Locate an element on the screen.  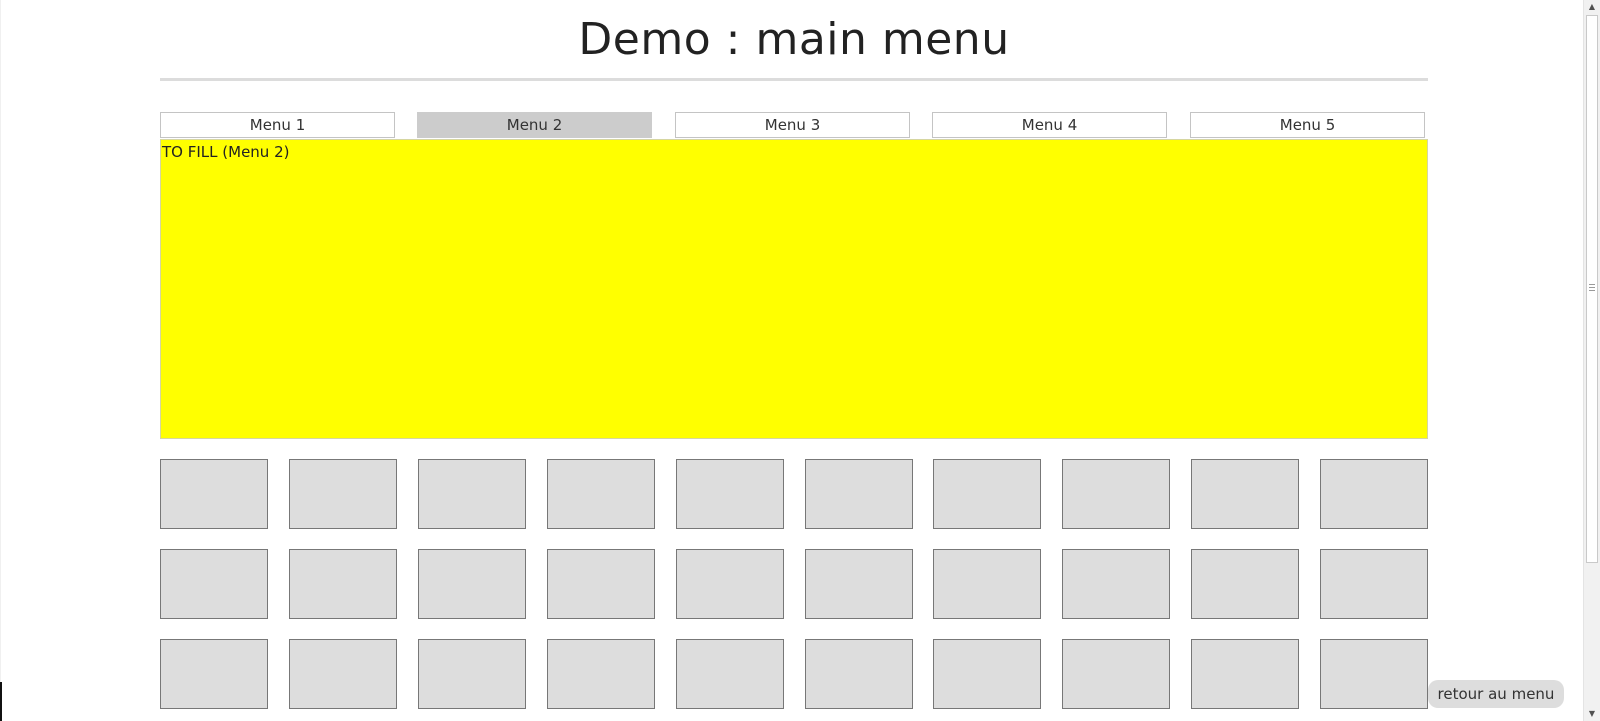
tab-menu-4: Menu 4 is located at coordinates (1049, 125).